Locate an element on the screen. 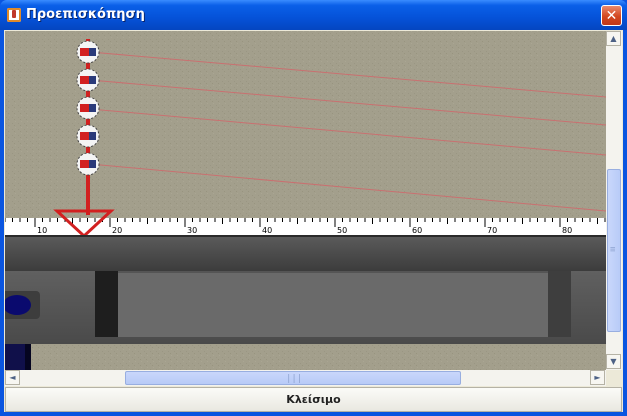 Image resolution: width=627 pixels, height=416 pixels. scroll-up-button: ▲ is located at coordinates (613, 38).